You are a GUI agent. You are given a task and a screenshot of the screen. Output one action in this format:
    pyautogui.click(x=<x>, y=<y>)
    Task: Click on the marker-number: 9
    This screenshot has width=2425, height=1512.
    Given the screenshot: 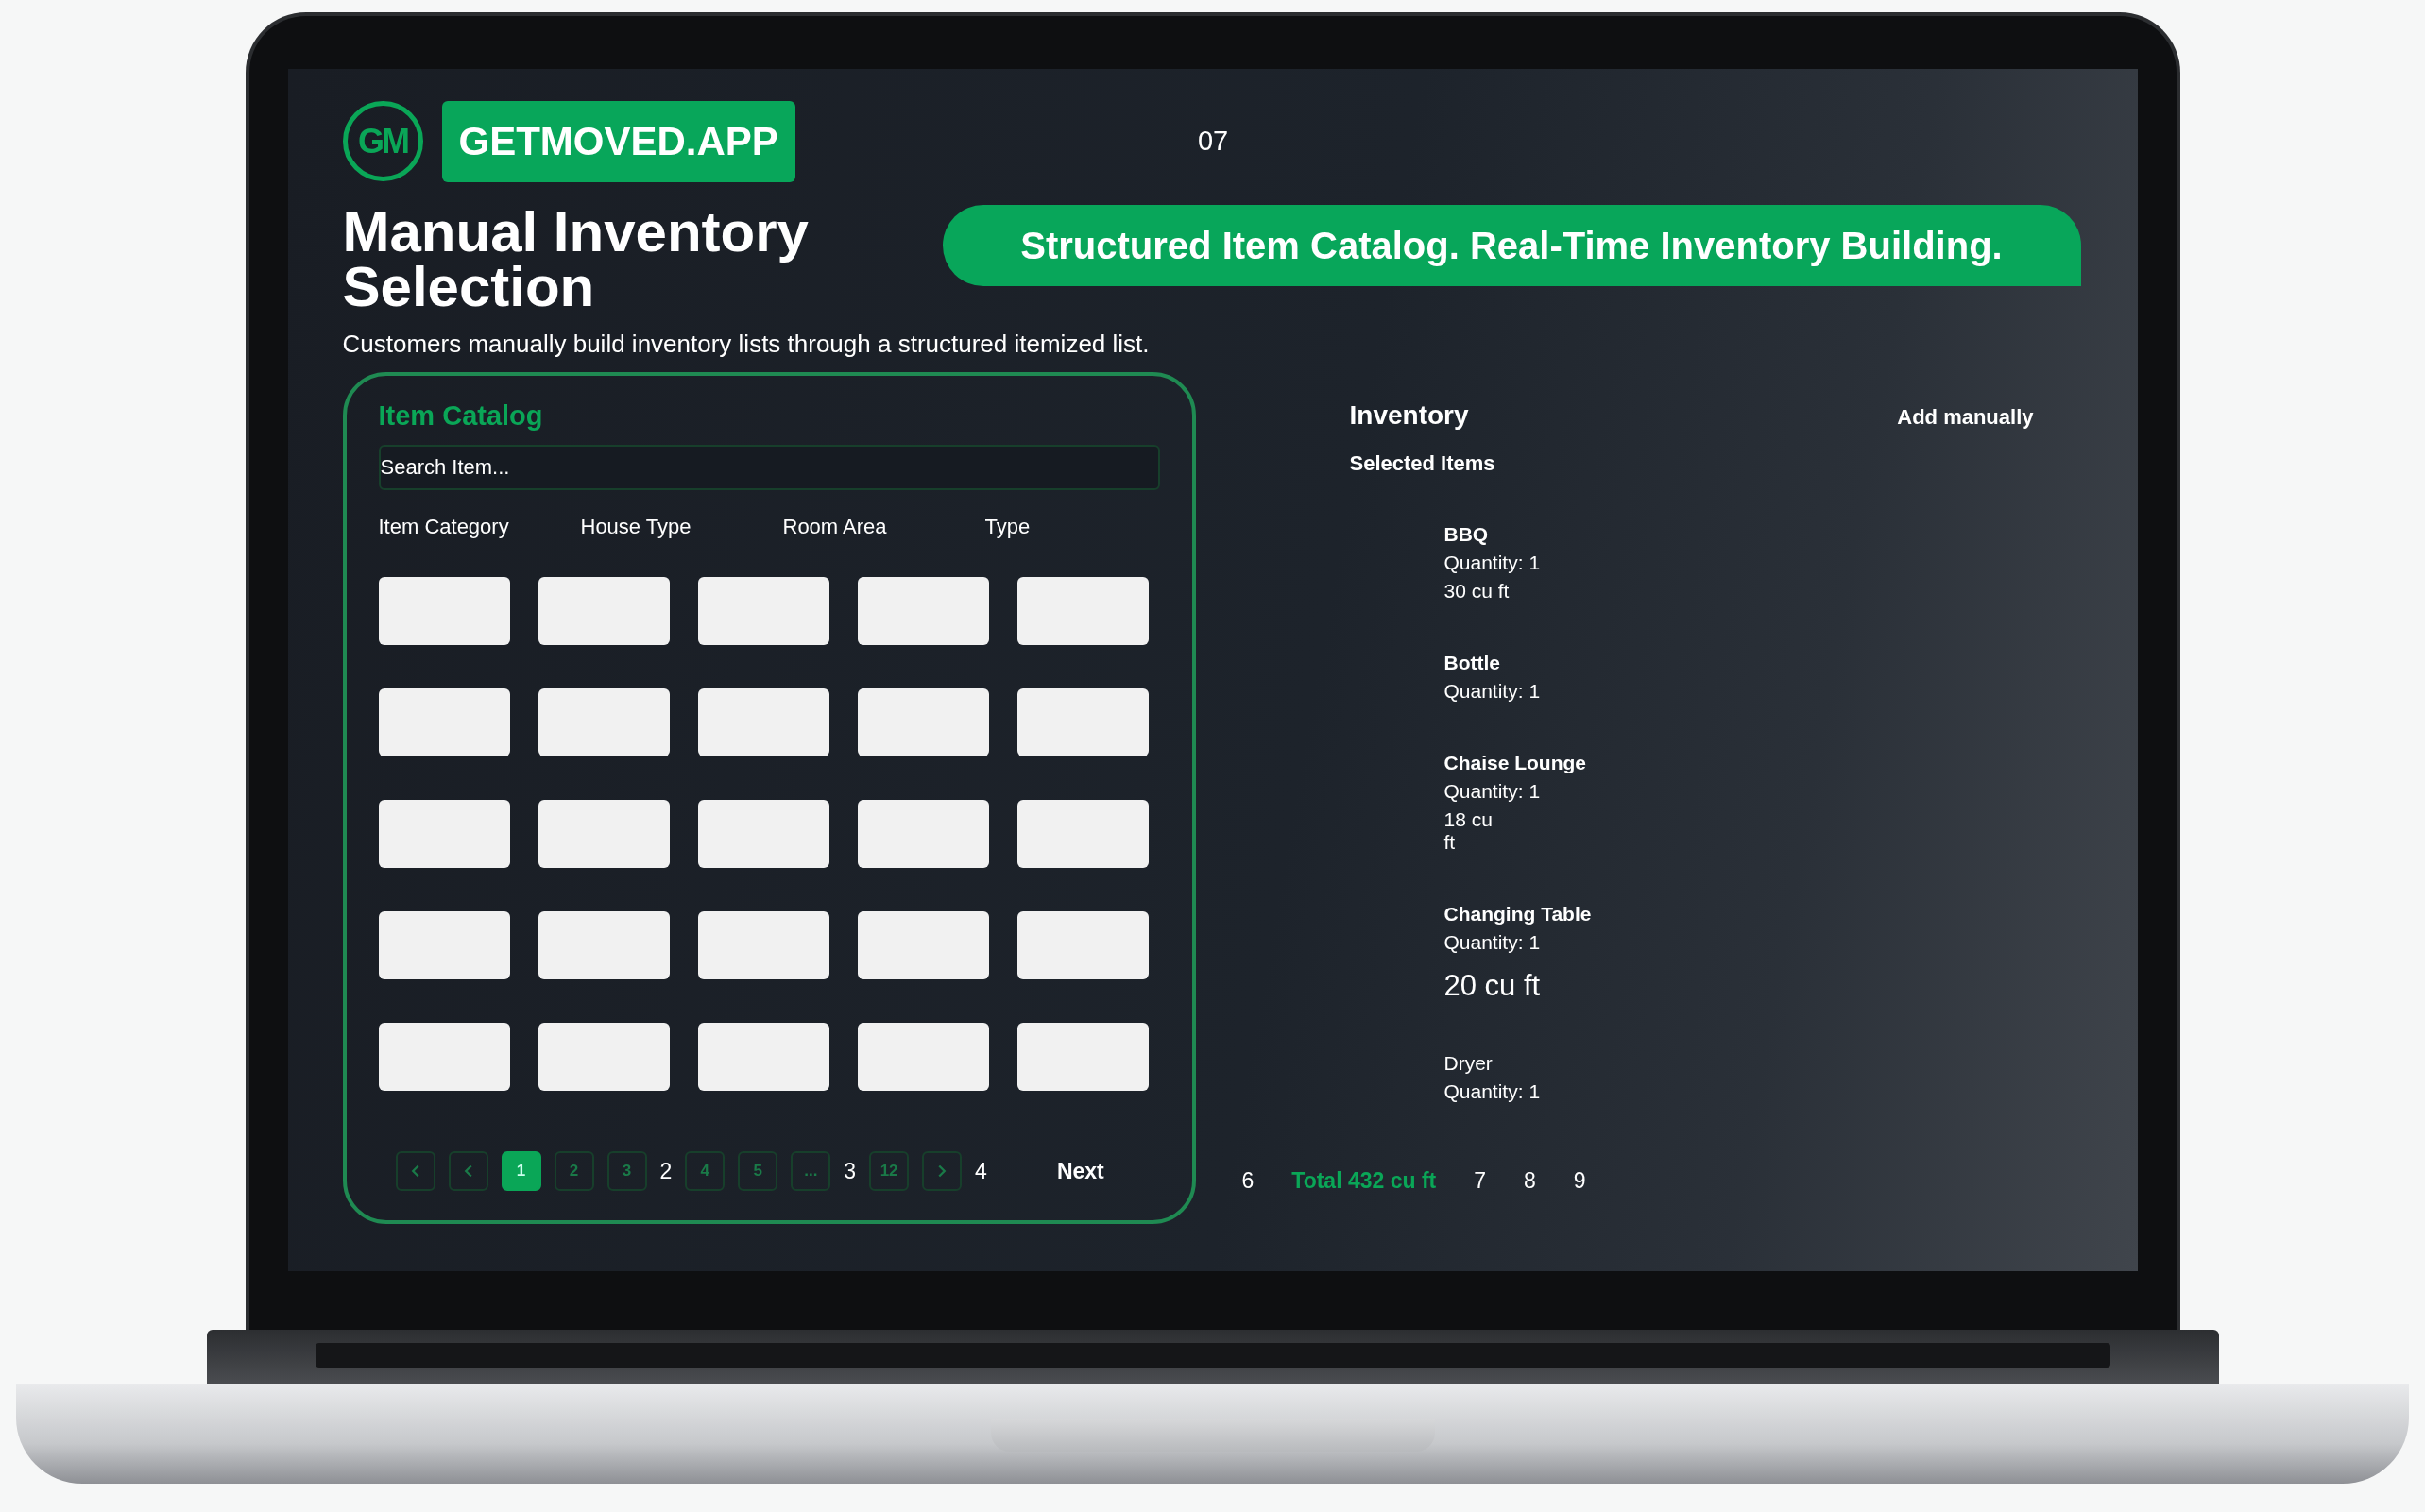 What is the action you would take?
    pyautogui.click(x=1579, y=1181)
    